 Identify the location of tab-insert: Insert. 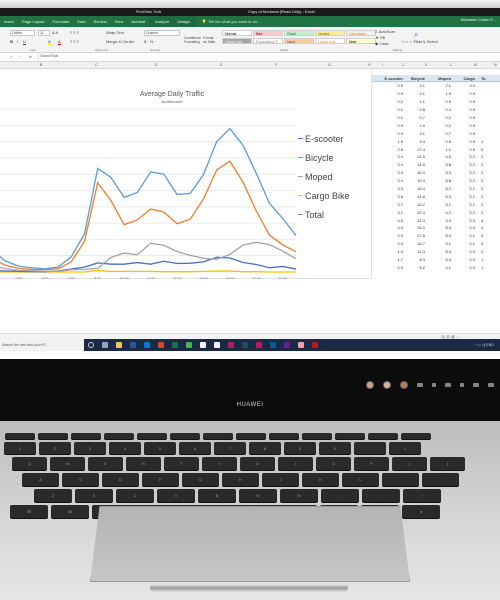
(9, 21).